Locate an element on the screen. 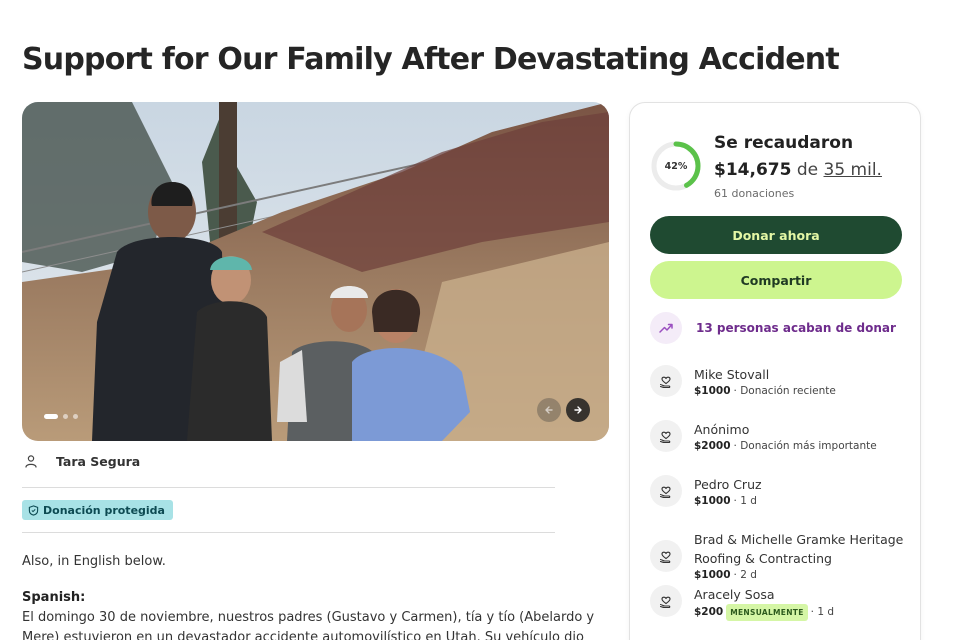 The image size is (960, 640). share-button: Compartir is located at coordinates (776, 280).